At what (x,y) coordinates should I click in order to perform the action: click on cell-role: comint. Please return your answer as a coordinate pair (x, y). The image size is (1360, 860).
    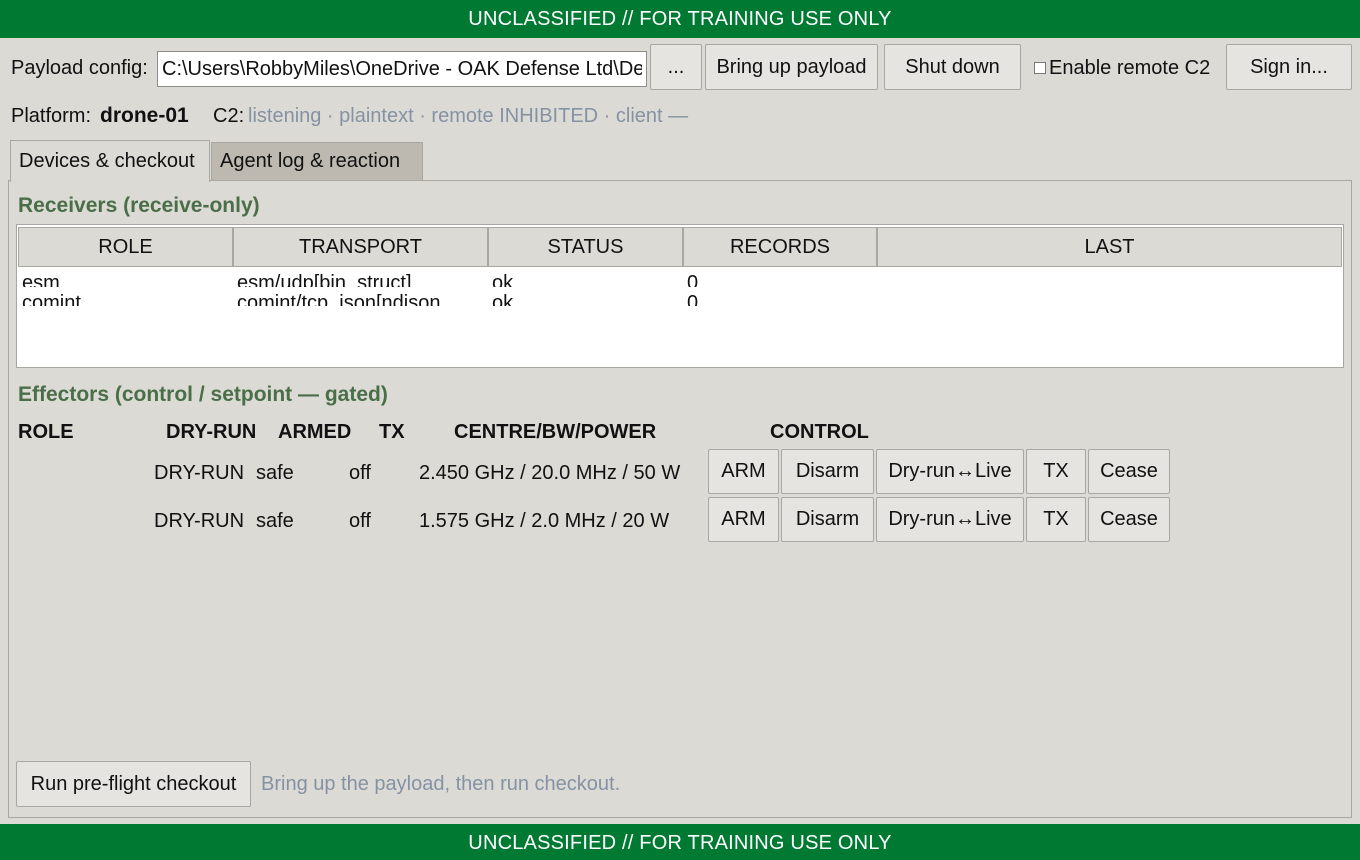
    Looking at the image, I should click on (51, 299).